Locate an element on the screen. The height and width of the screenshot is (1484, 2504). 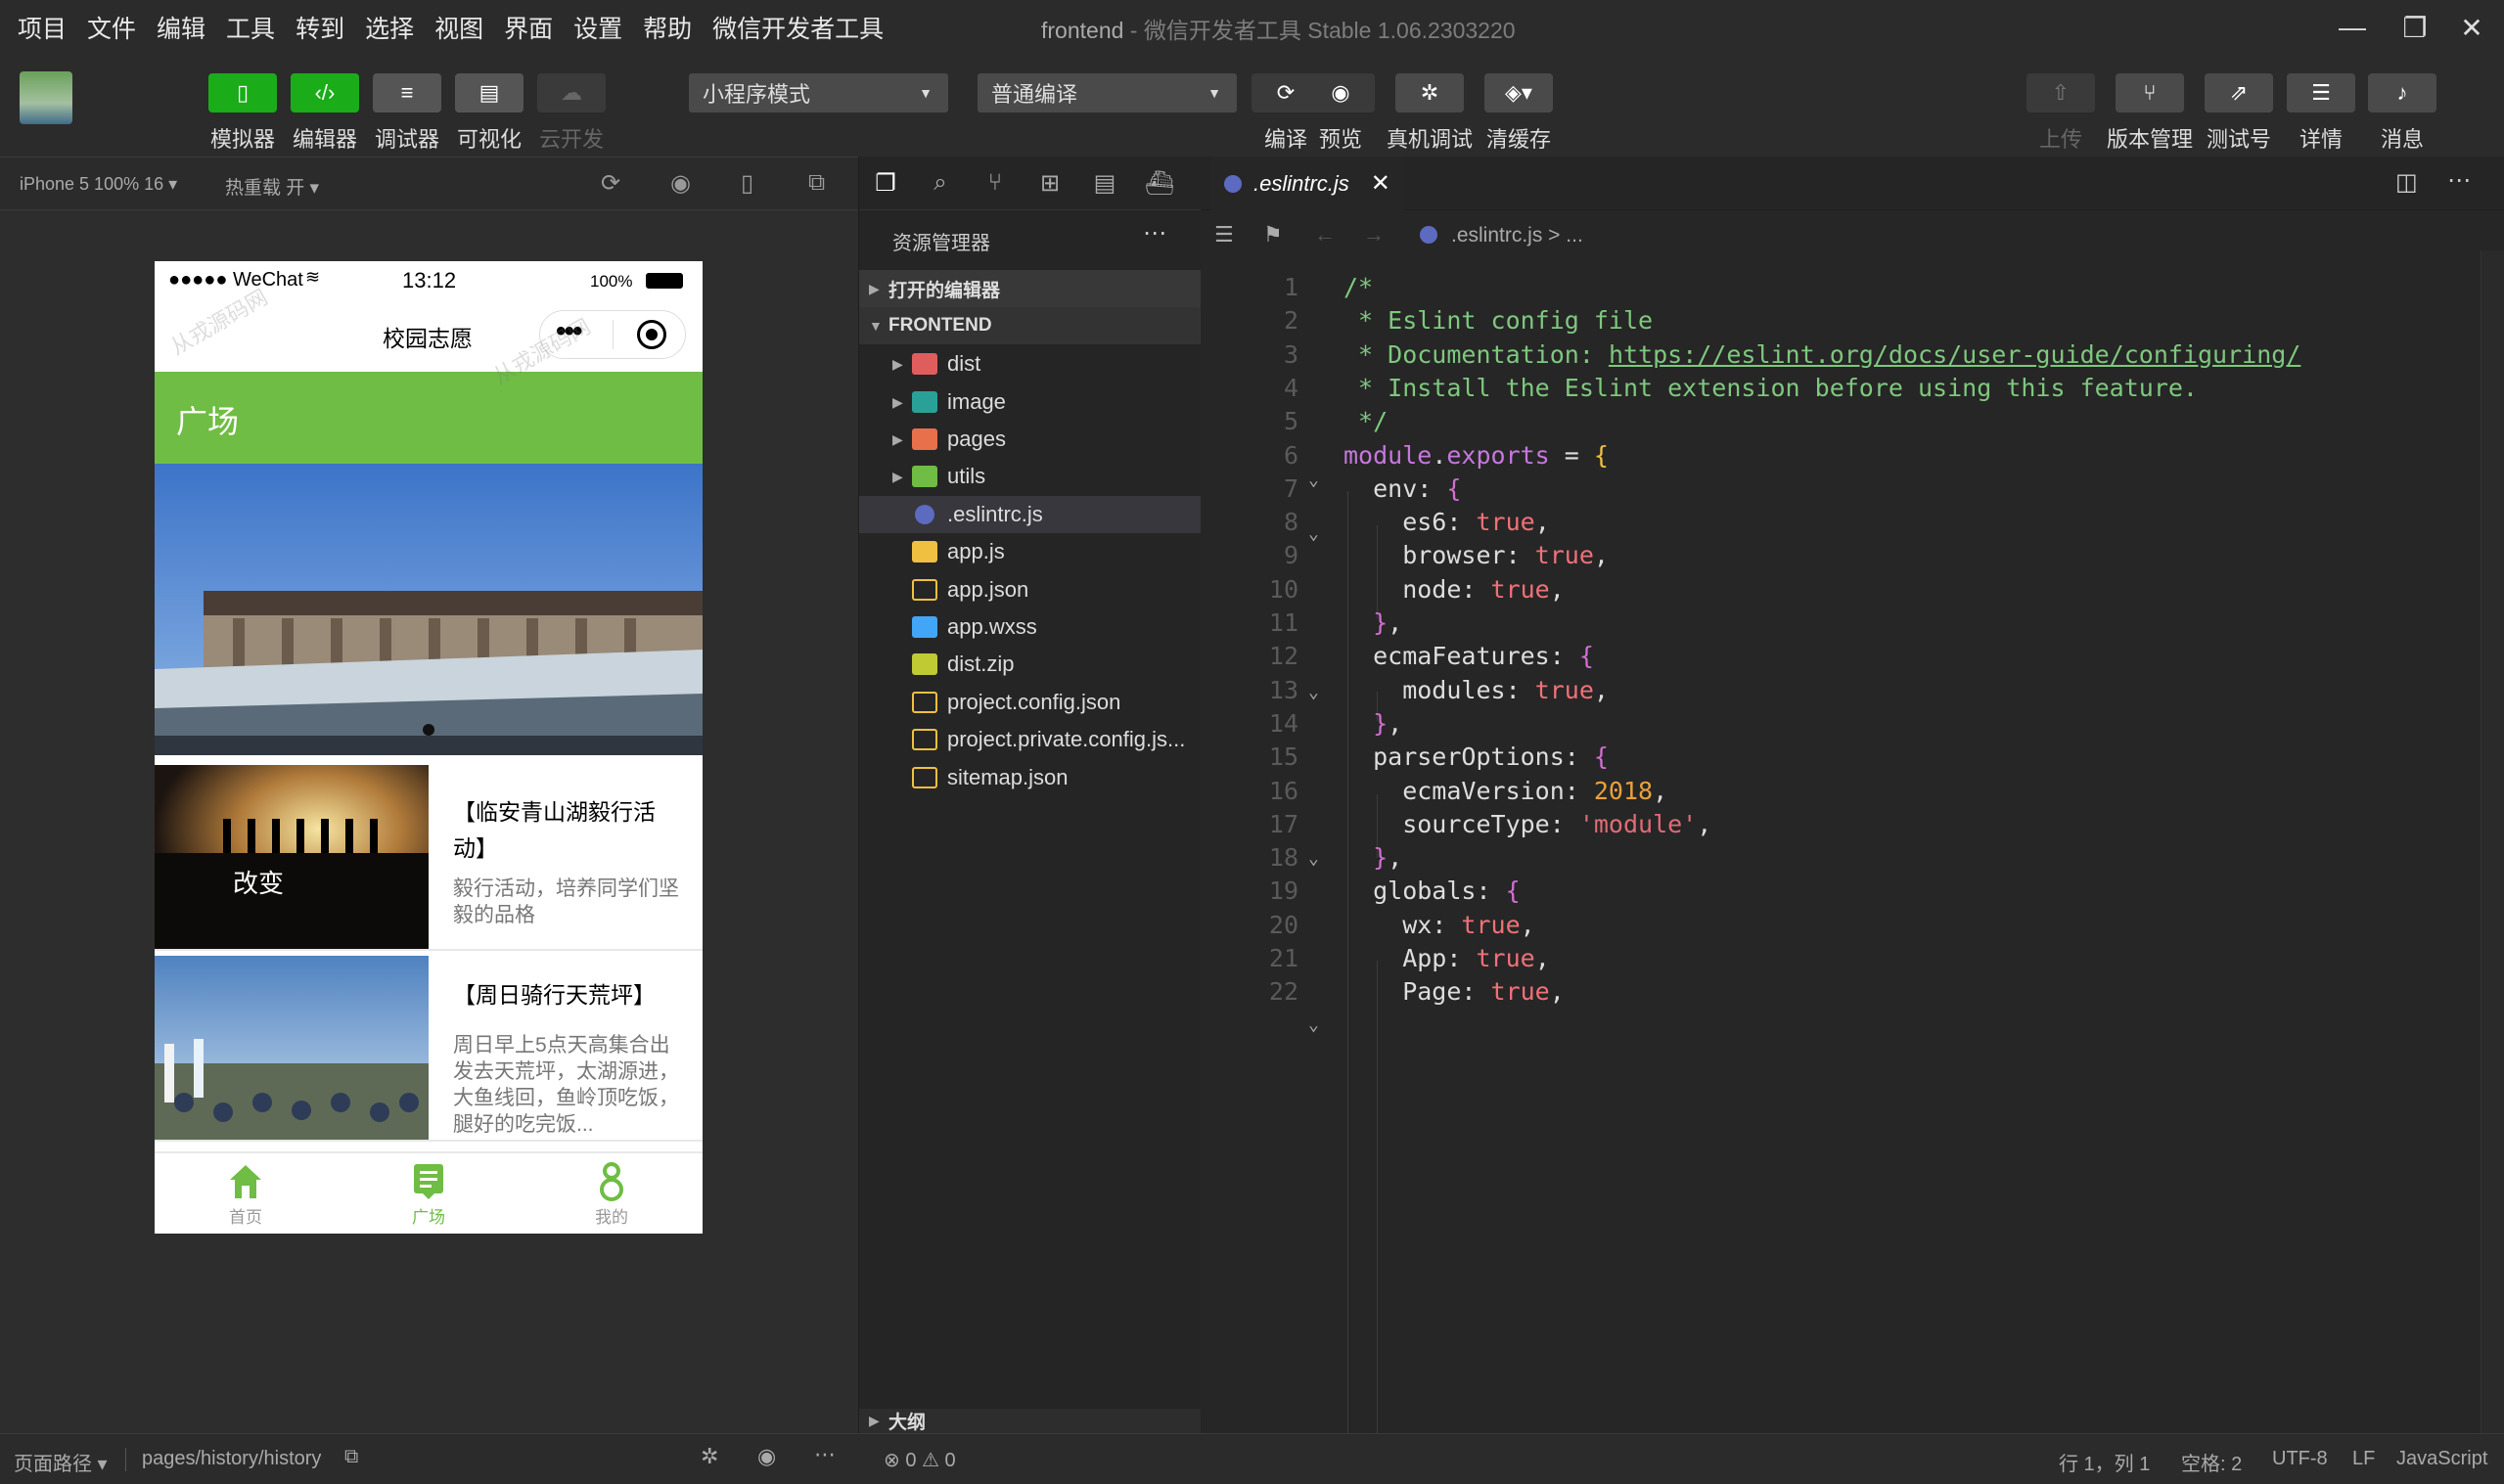
copy-icon: ⧉ is located at coordinates (351, 1457).